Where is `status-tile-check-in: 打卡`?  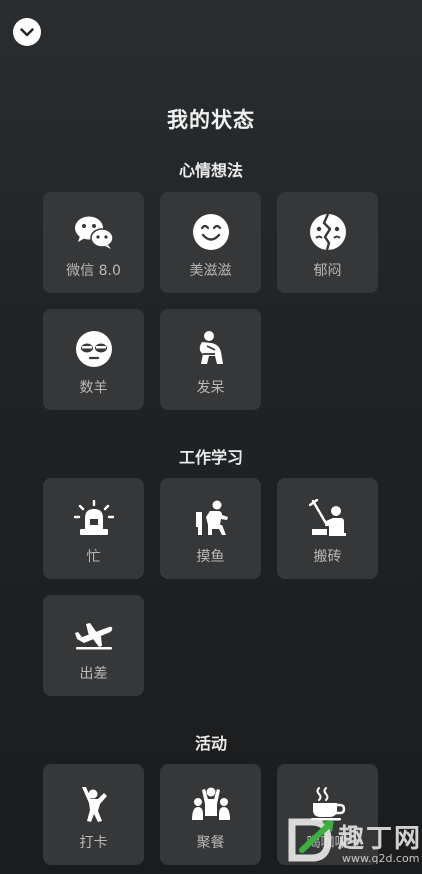 status-tile-check-in: 打卡 is located at coordinates (93, 814).